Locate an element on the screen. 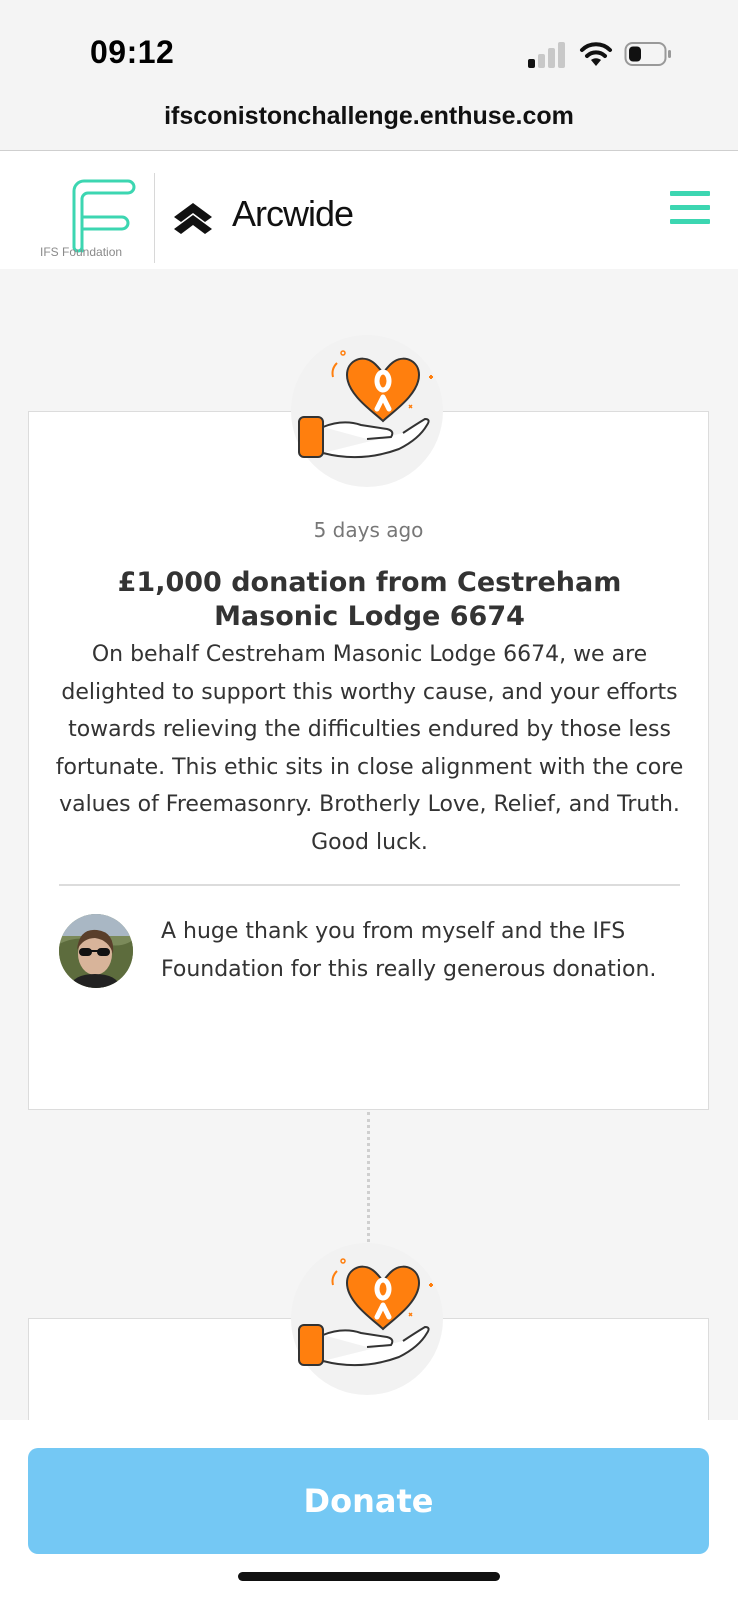 This screenshot has width=738, height=1600. ifs-caption: IFS Foundation is located at coordinates (81, 252).